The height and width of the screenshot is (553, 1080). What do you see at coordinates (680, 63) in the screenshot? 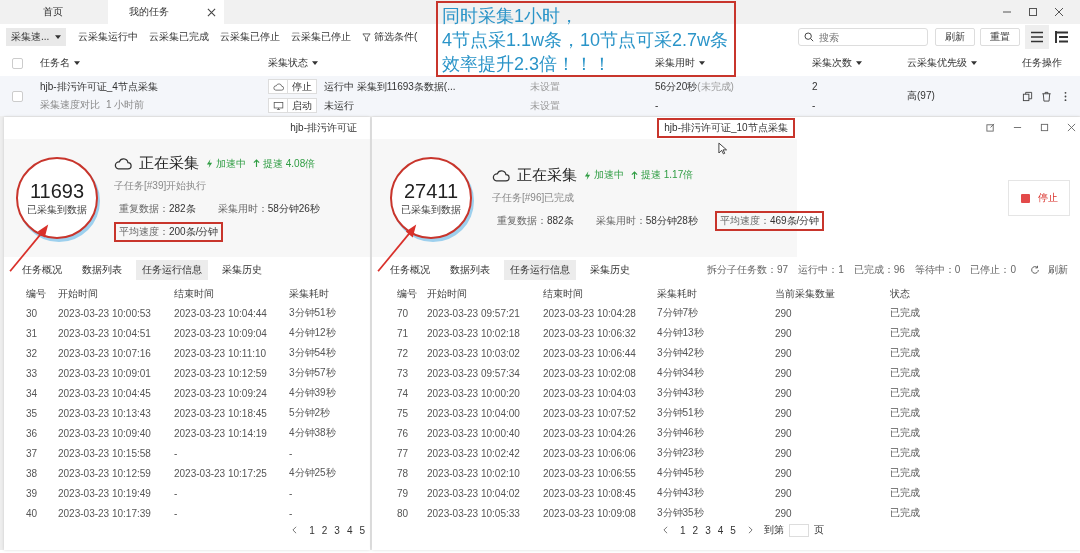
I see `column-header: 采集用时` at bounding box center [680, 63].